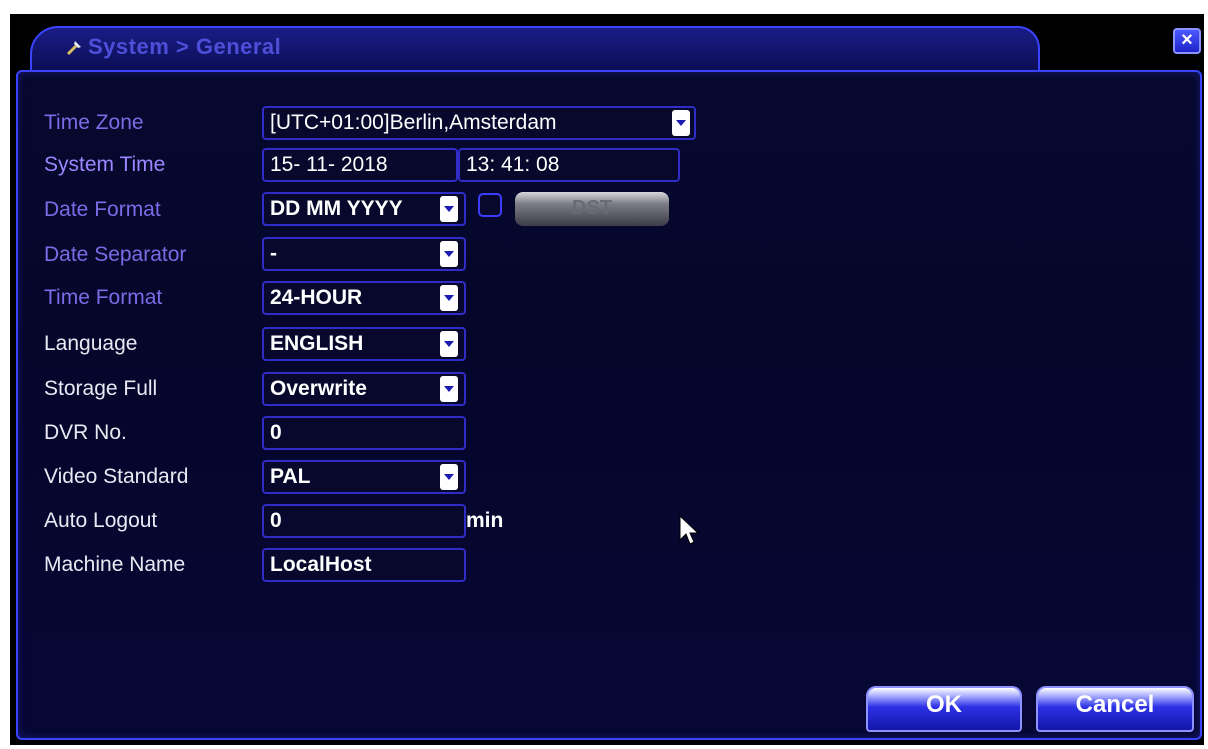 The width and height of the screenshot is (1208, 749). Describe the element at coordinates (1115, 709) in the screenshot. I see `cancel-button: Cancel` at that location.